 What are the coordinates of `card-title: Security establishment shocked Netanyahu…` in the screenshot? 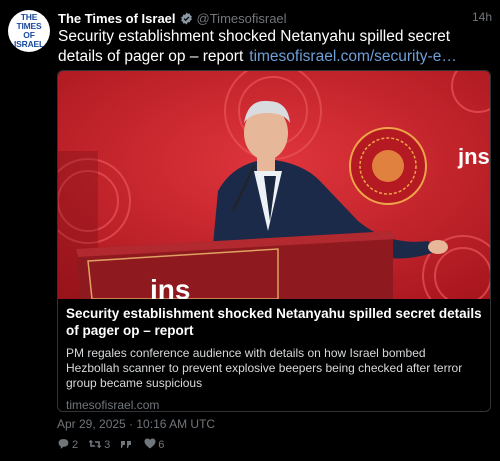 It's located at (274, 322).